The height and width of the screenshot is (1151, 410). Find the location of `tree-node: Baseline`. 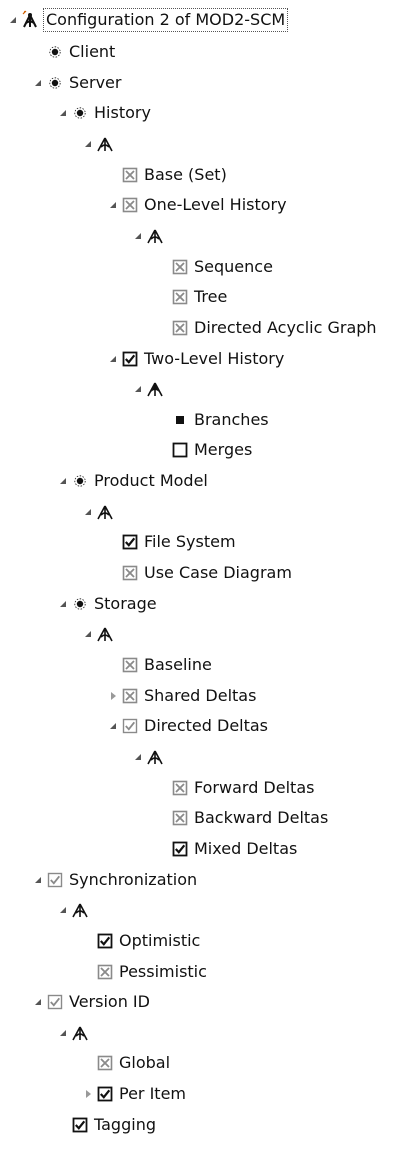

tree-node: Baseline is located at coordinates (159, 665).